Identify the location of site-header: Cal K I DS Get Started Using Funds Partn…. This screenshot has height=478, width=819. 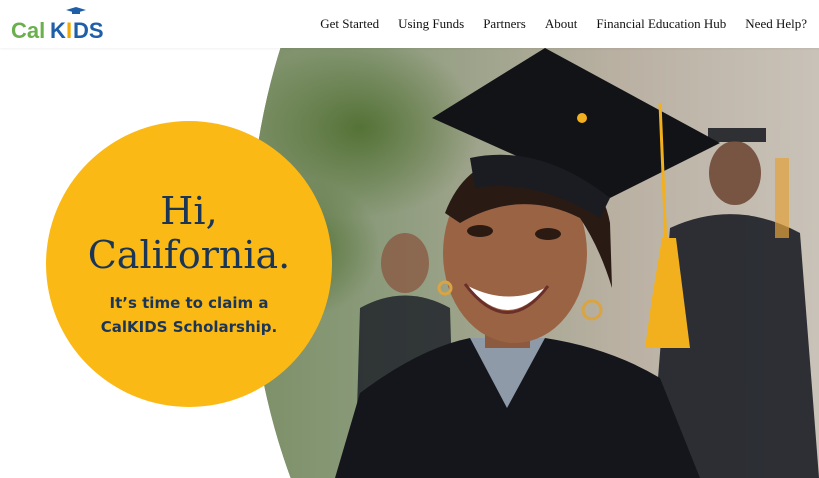
(409, 24).